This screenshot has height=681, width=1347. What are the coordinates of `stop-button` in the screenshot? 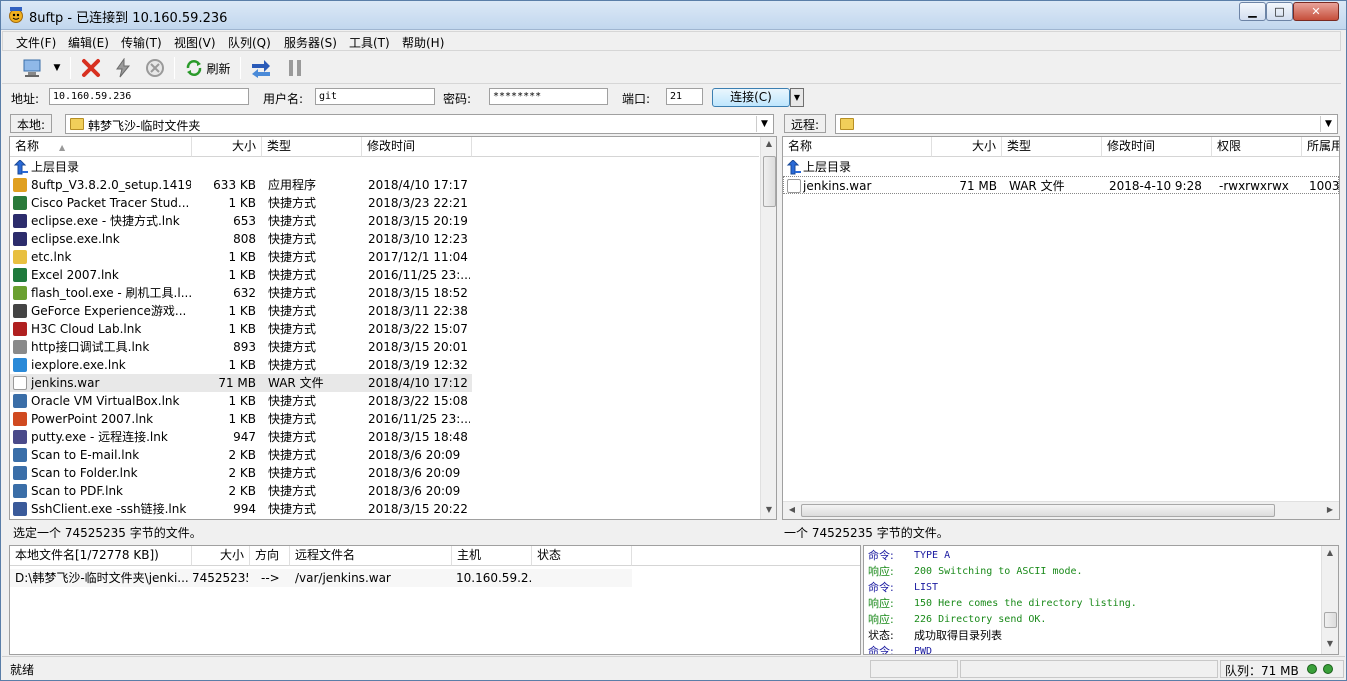 It's located at (155, 68).